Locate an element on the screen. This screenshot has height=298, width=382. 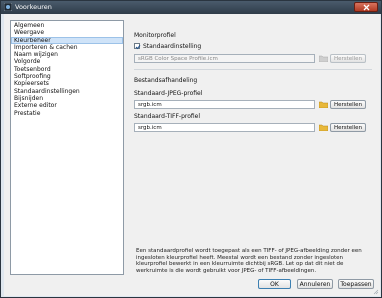
resize-grip-icon is located at coordinates (376, 292).